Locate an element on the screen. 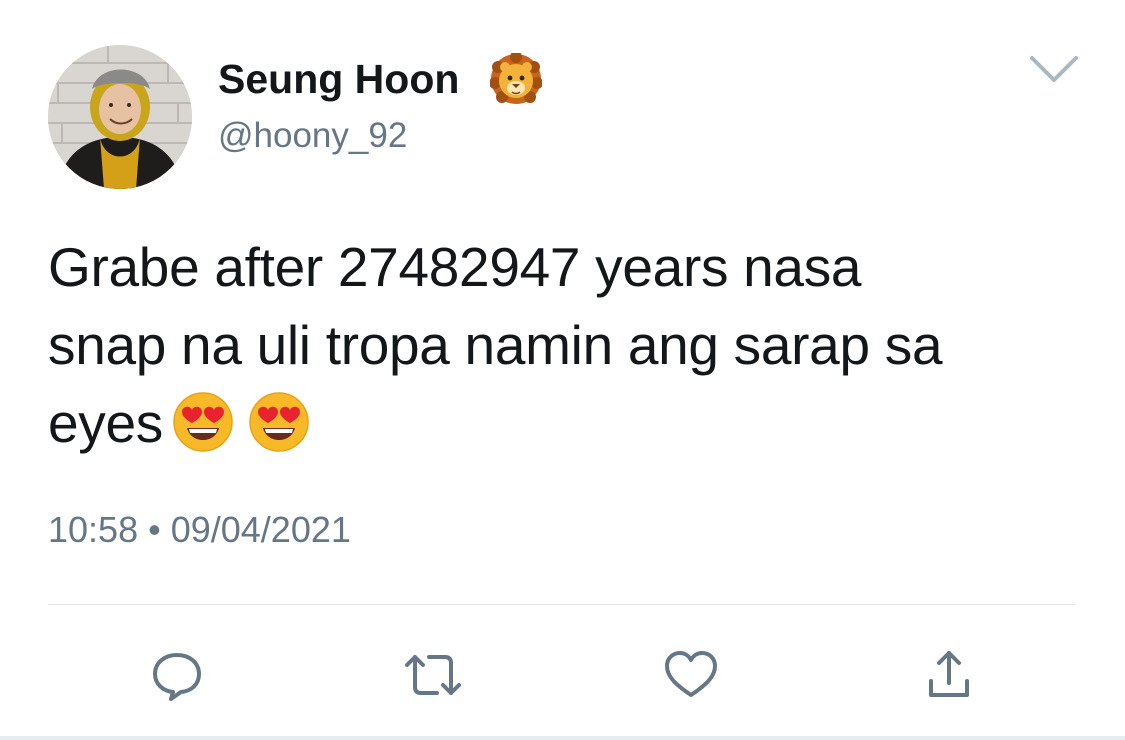 The width and height of the screenshot is (1125, 740). share-icon is located at coordinates (949, 674).